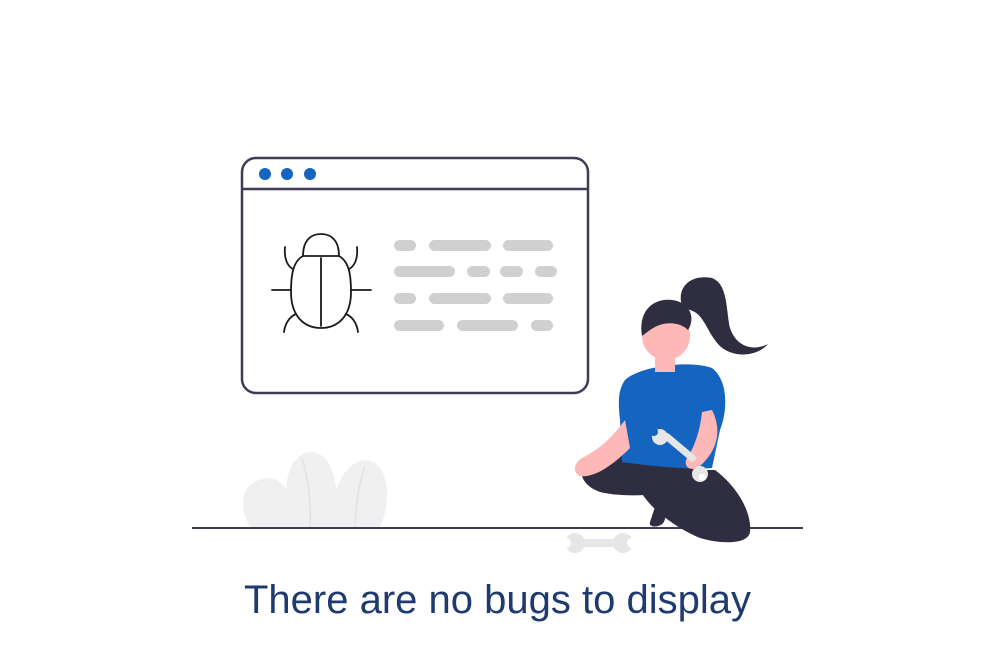  What do you see at coordinates (415, 275) in the screenshot?
I see `browser-window-icon` at bounding box center [415, 275].